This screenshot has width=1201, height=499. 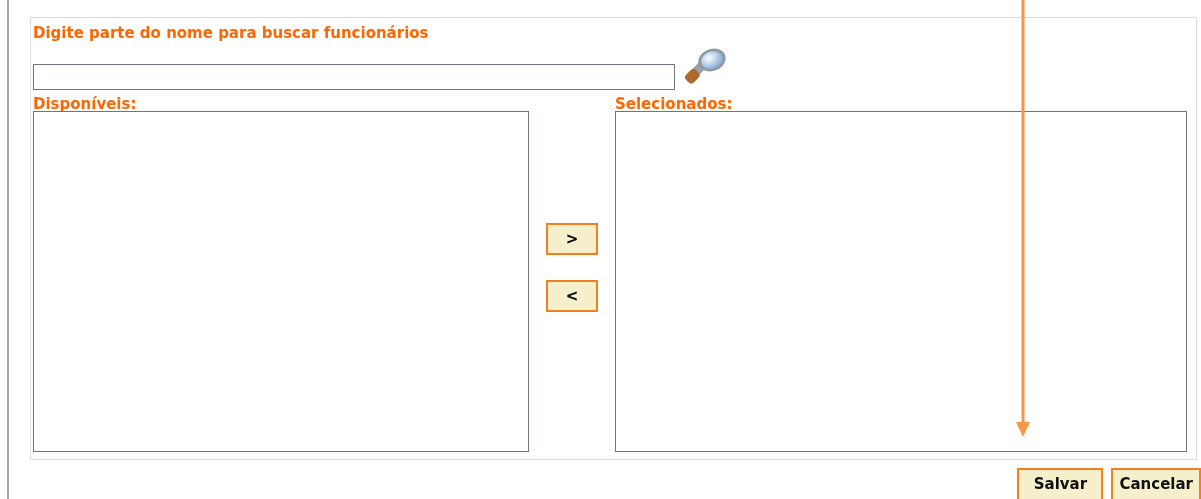 I want to click on move-button: >, so click(x=572, y=239).